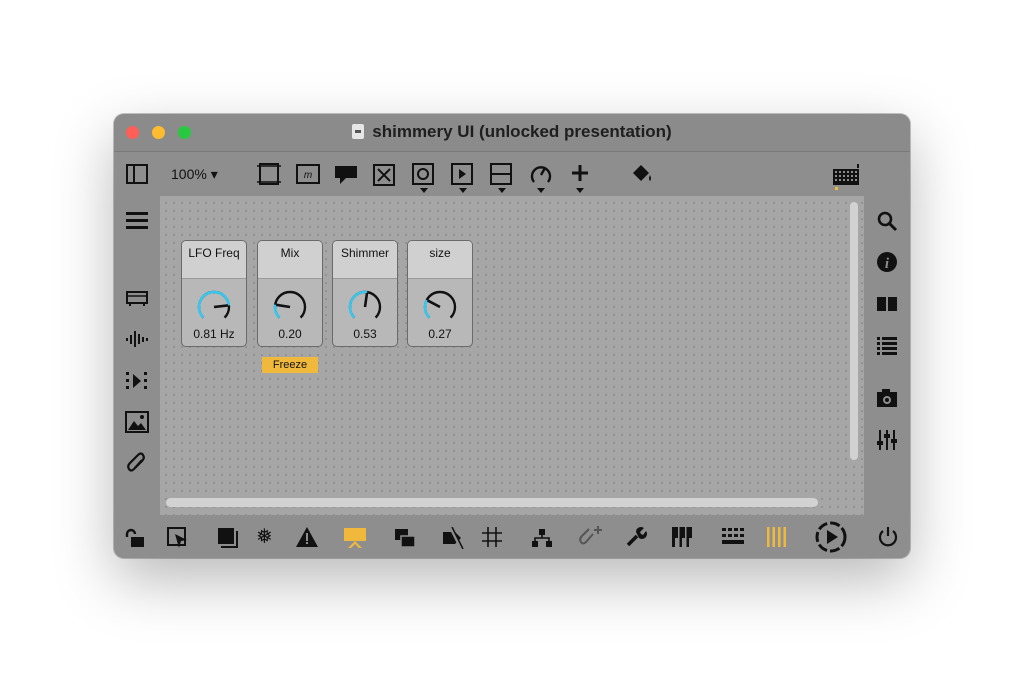 The width and height of the screenshot is (1024, 673). What do you see at coordinates (365, 334) in the screenshot?
I see `dial-value: 0.53` at bounding box center [365, 334].